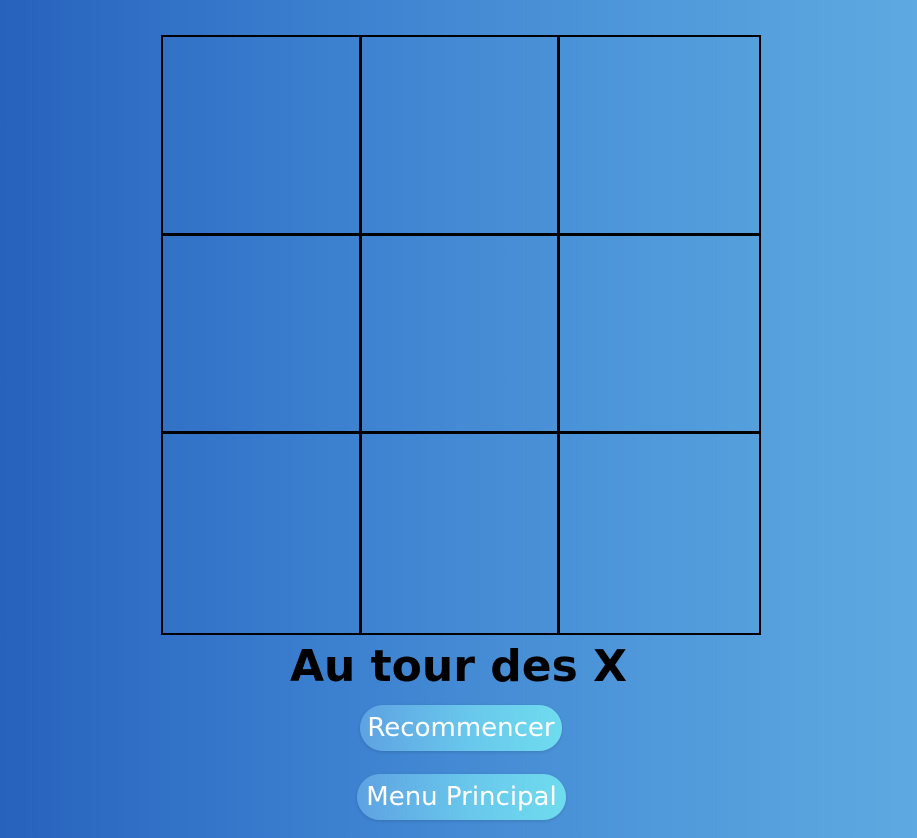 The height and width of the screenshot is (838, 917). I want to click on restart-button: Recommencer, so click(461, 728).